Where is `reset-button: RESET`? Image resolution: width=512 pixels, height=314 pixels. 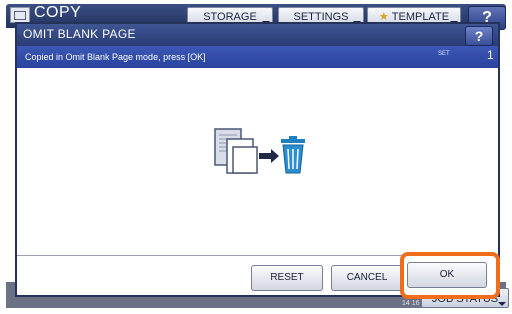 reset-button: RESET is located at coordinates (287, 278).